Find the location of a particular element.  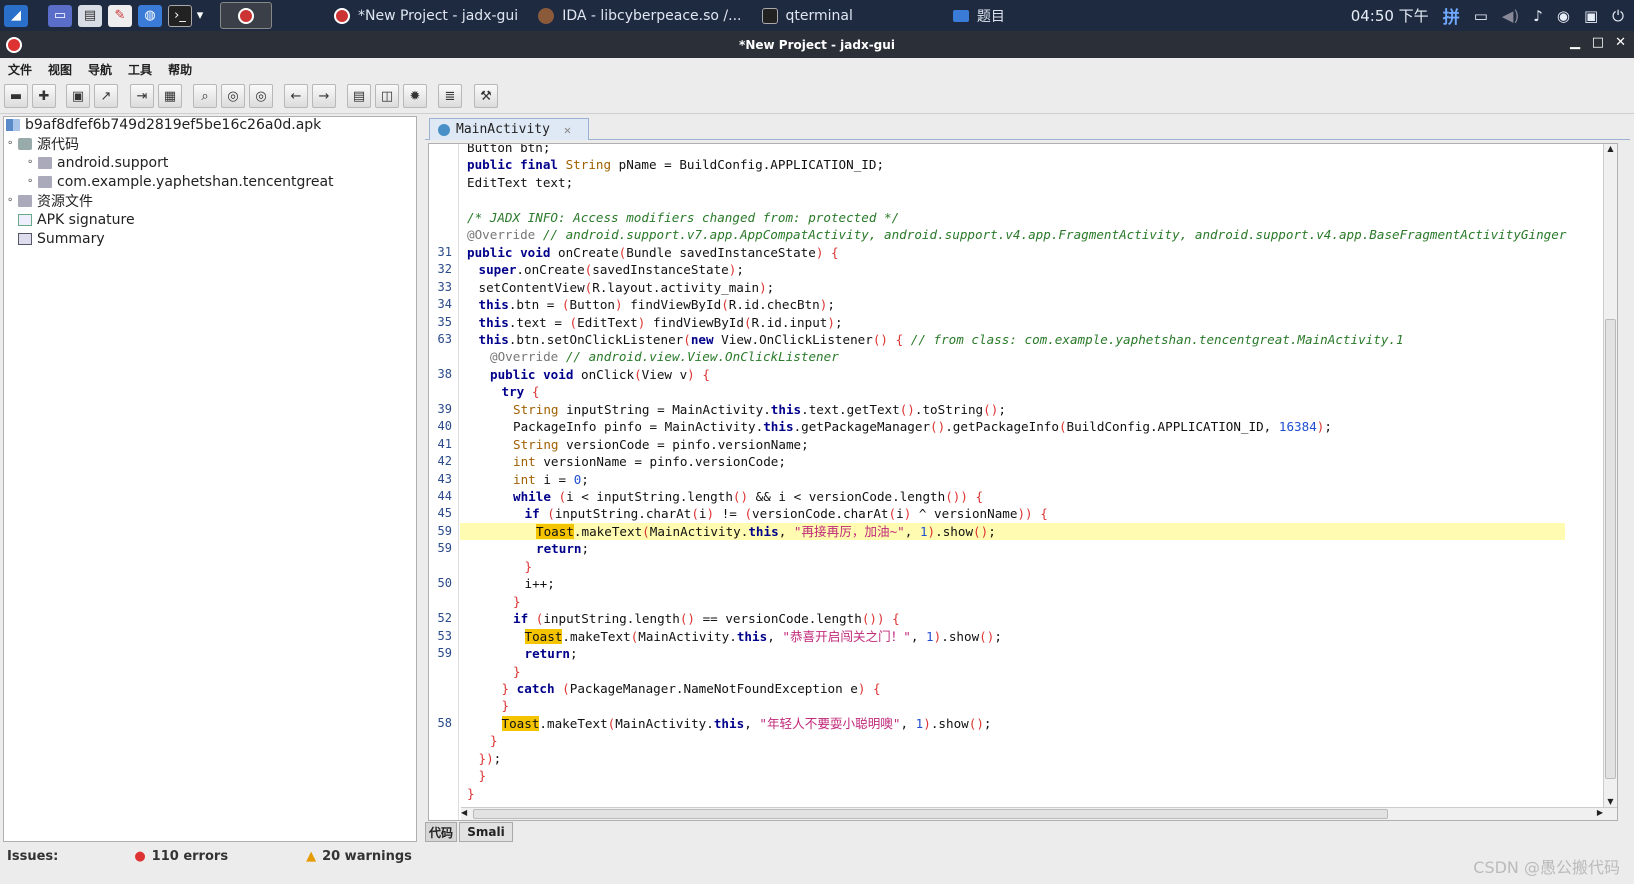

code-line is located at coordinates (1012, 200).